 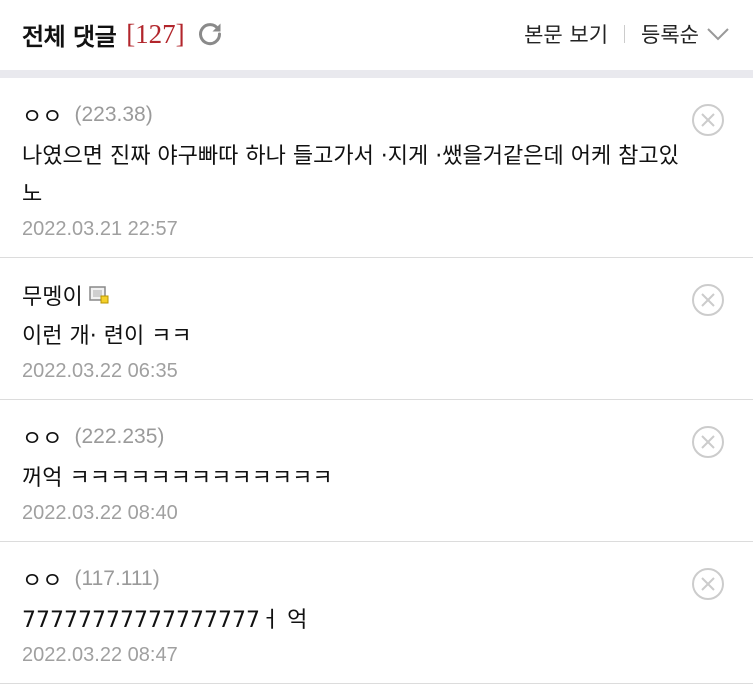 I want to click on comments-title: 전체 댓글, so click(x=69, y=36).